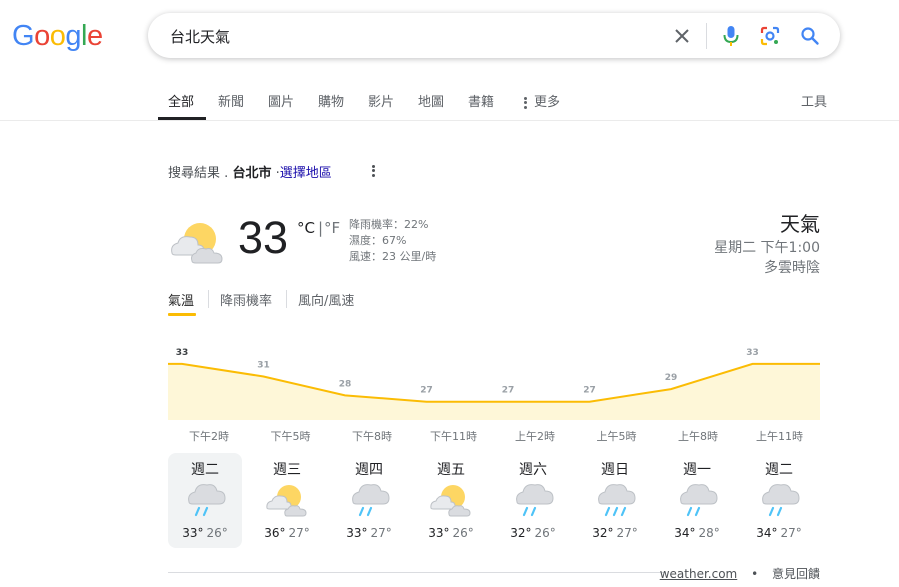  What do you see at coordinates (767, 248) in the screenshot?
I see `weather-time: 星期二 下午1:00` at bounding box center [767, 248].